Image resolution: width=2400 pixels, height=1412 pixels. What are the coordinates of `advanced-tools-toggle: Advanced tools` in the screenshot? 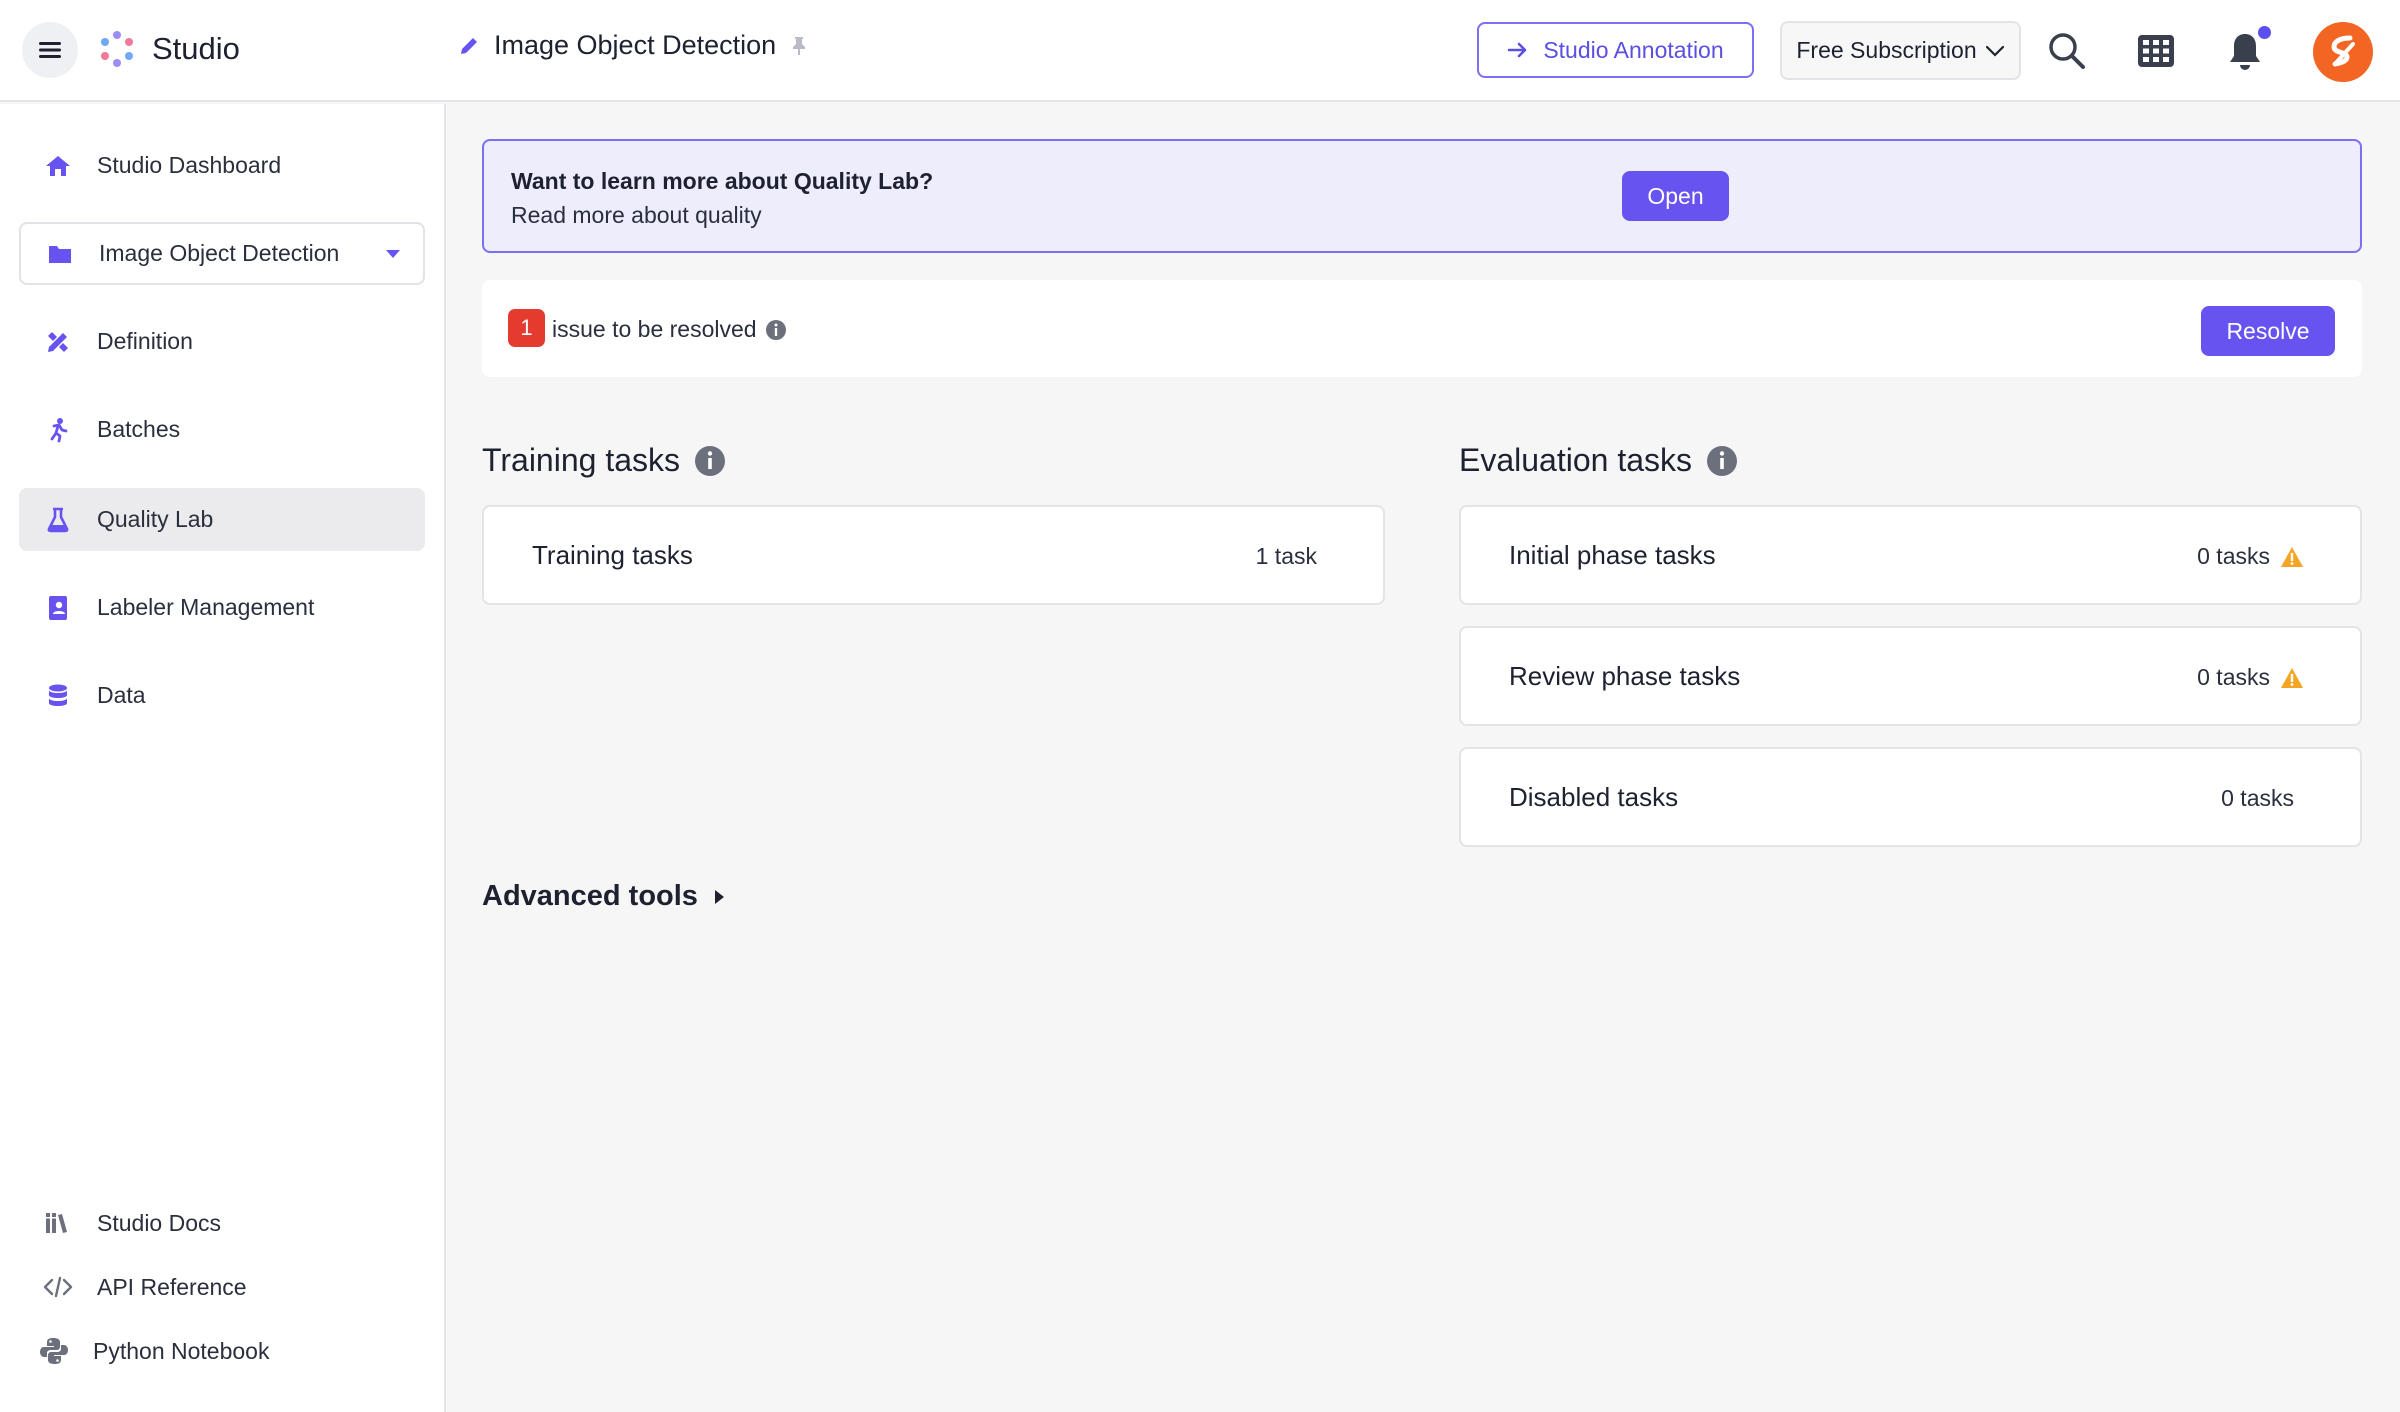 It's located at (604, 896).